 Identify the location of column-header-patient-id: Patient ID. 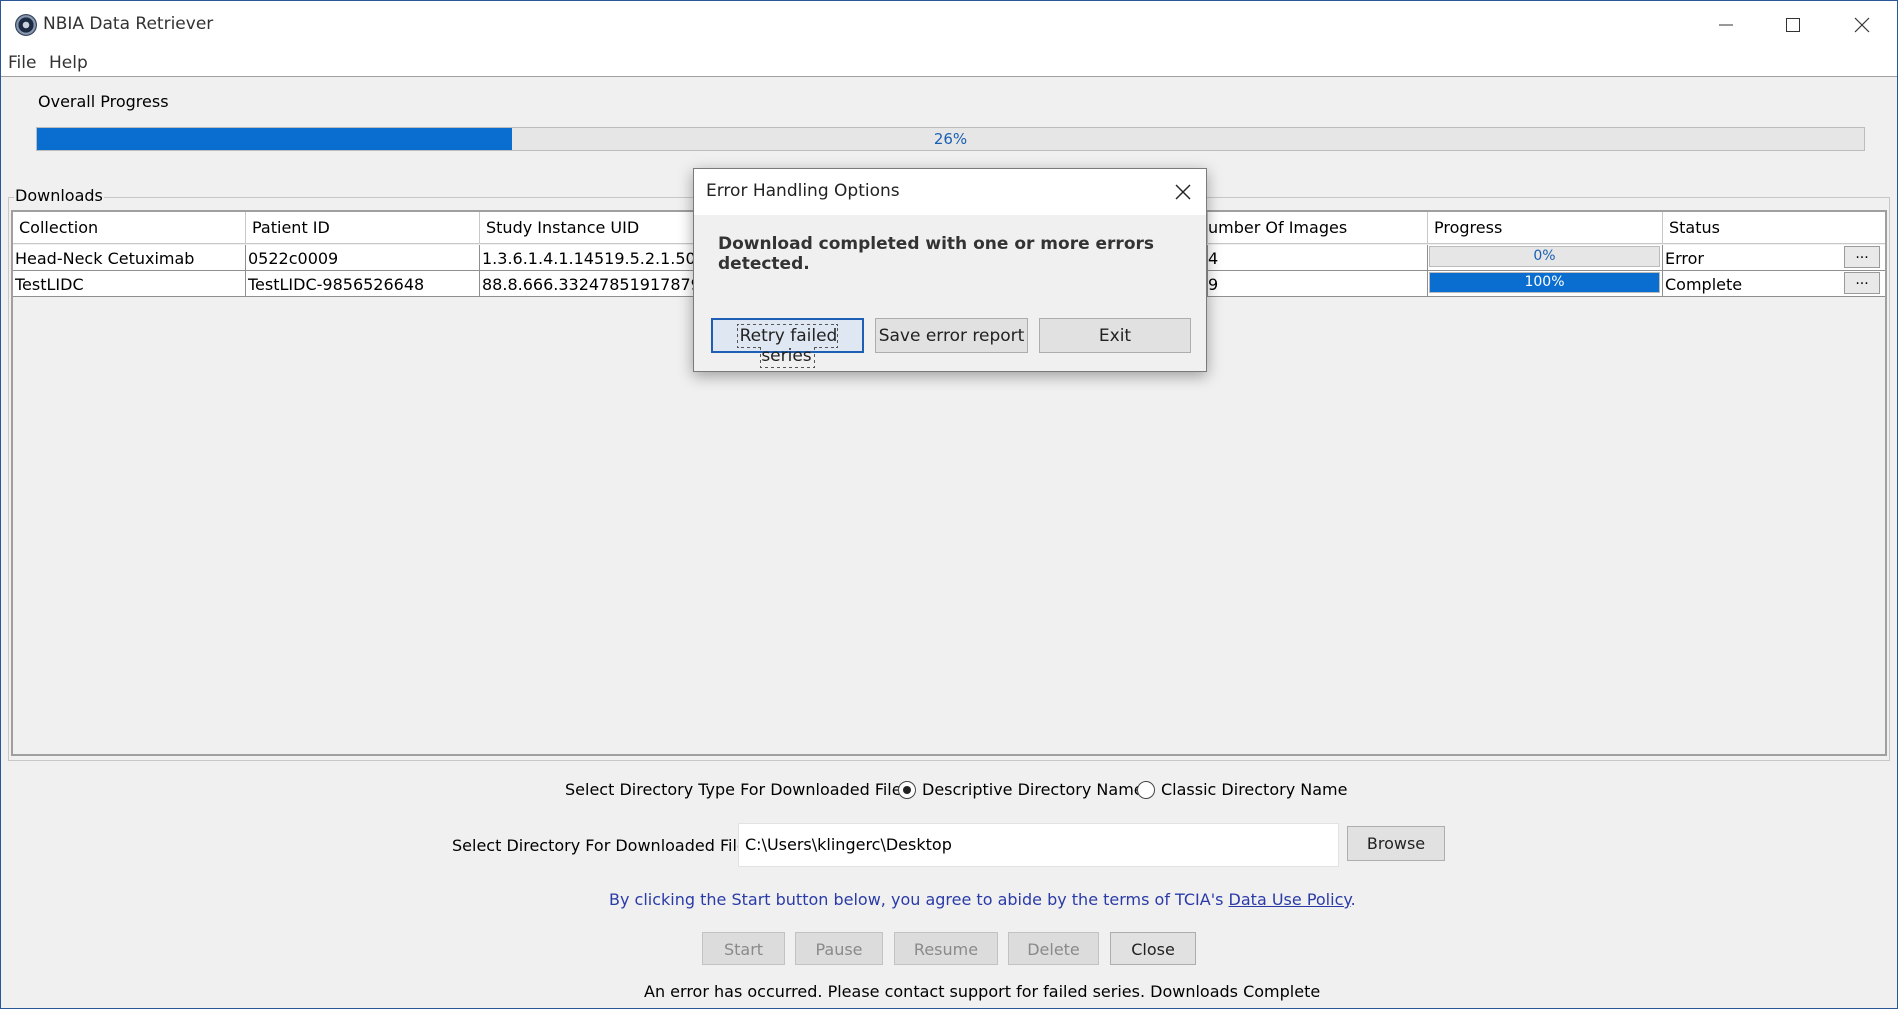
(363, 228).